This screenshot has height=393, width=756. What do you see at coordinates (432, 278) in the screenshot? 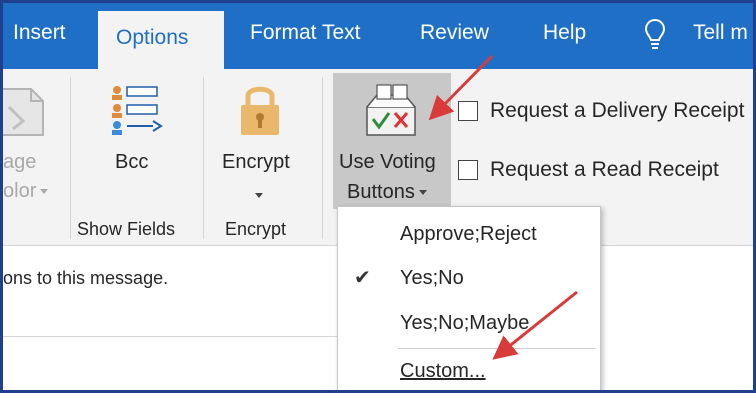
I see `menu-item-label: Yes;No` at bounding box center [432, 278].